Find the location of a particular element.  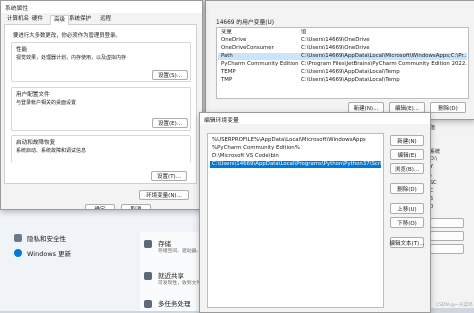

user-vars-title: 14669 的用户变量(U) is located at coordinates (245, 23).